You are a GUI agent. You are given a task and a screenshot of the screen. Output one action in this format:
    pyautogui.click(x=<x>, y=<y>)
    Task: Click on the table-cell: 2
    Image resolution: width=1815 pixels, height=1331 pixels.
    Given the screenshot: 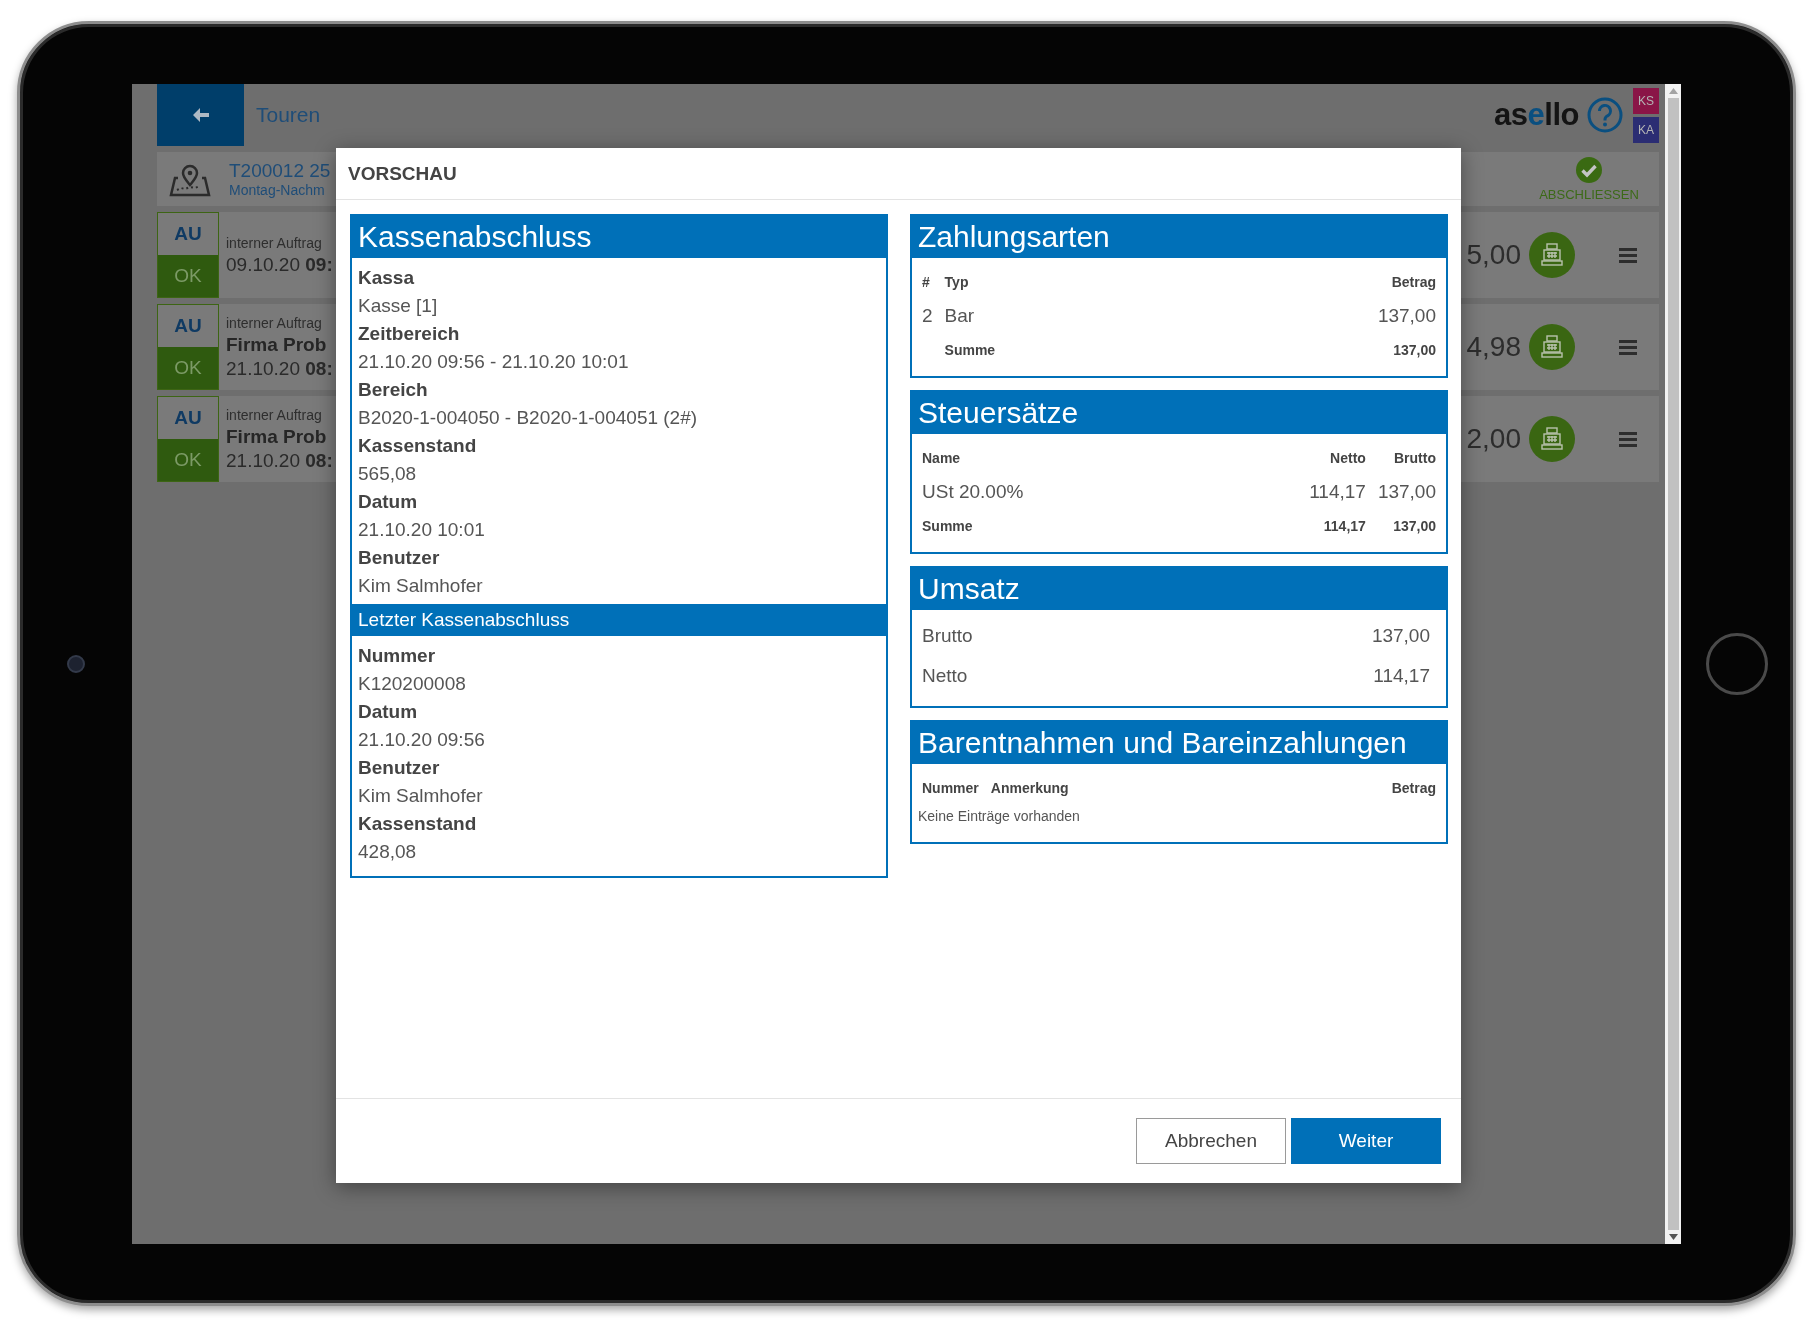 What is the action you would take?
    pyautogui.click(x=927, y=315)
    